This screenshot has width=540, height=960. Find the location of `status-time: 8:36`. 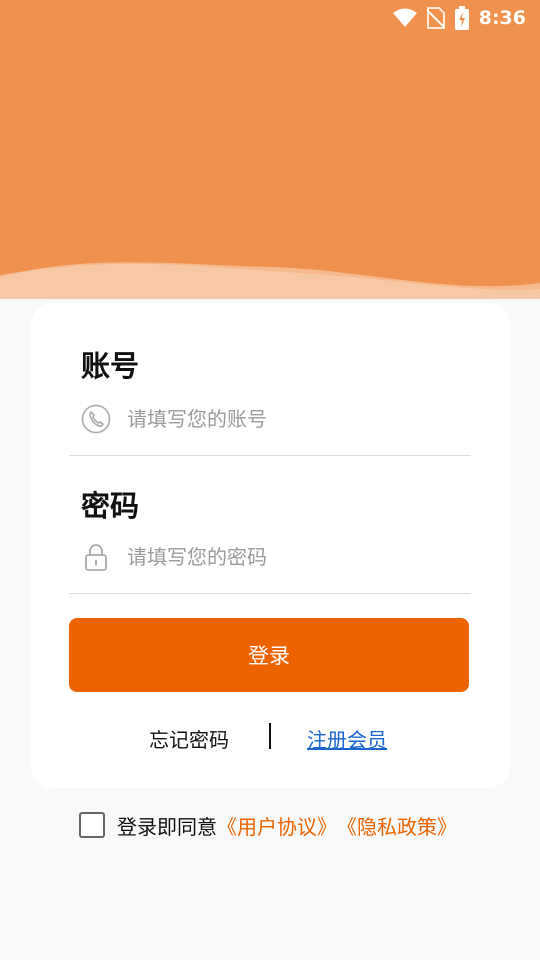

status-time: 8:36 is located at coordinates (502, 18).